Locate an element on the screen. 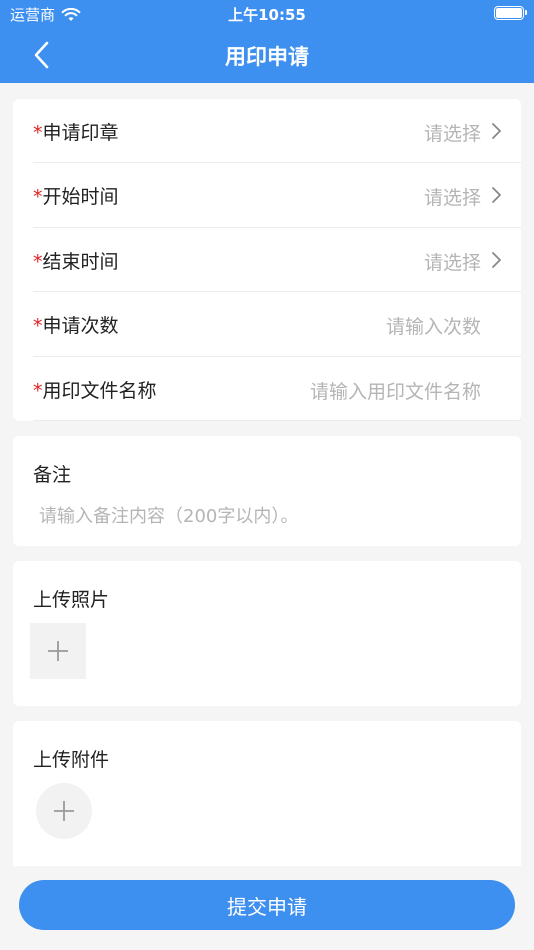  remark-card: 备注 请输入备注内容（200字以内）。 is located at coordinates (267, 491).